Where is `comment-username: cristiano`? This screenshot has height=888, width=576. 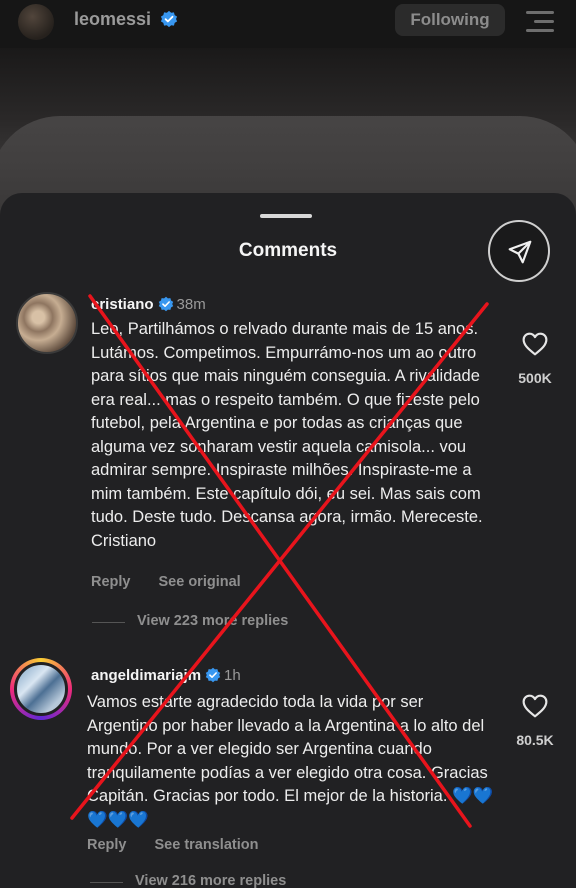
comment-username: cristiano is located at coordinates (122, 304).